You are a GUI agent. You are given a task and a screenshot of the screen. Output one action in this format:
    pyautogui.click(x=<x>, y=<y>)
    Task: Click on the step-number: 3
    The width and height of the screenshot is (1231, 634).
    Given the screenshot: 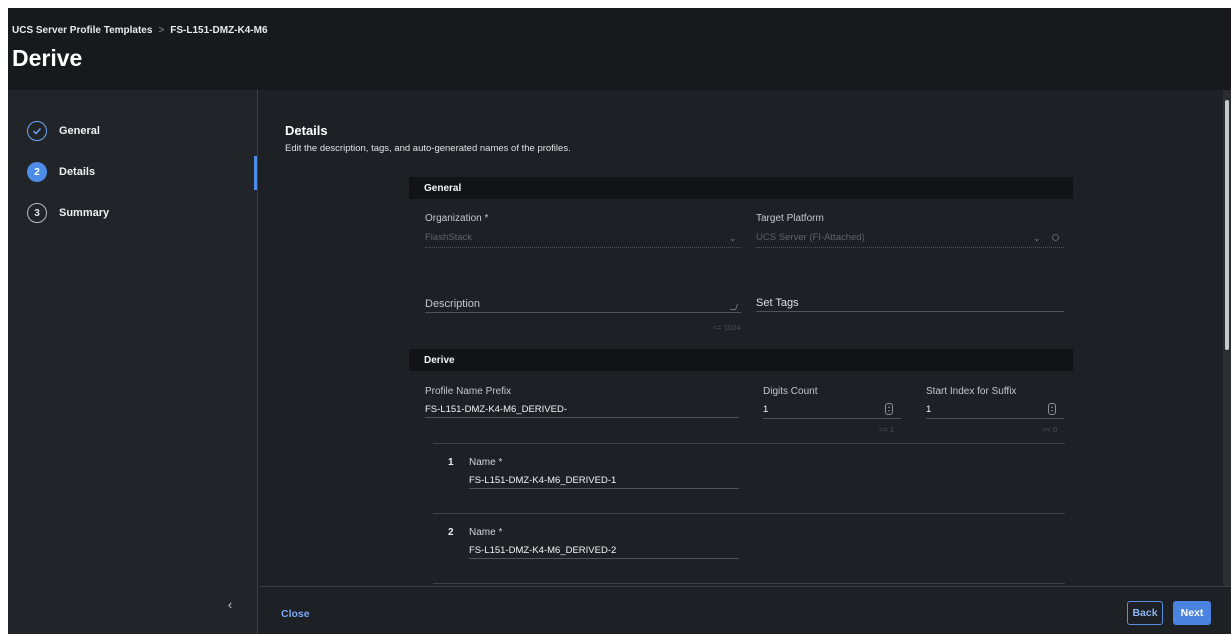 What is the action you would take?
    pyautogui.click(x=37, y=213)
    